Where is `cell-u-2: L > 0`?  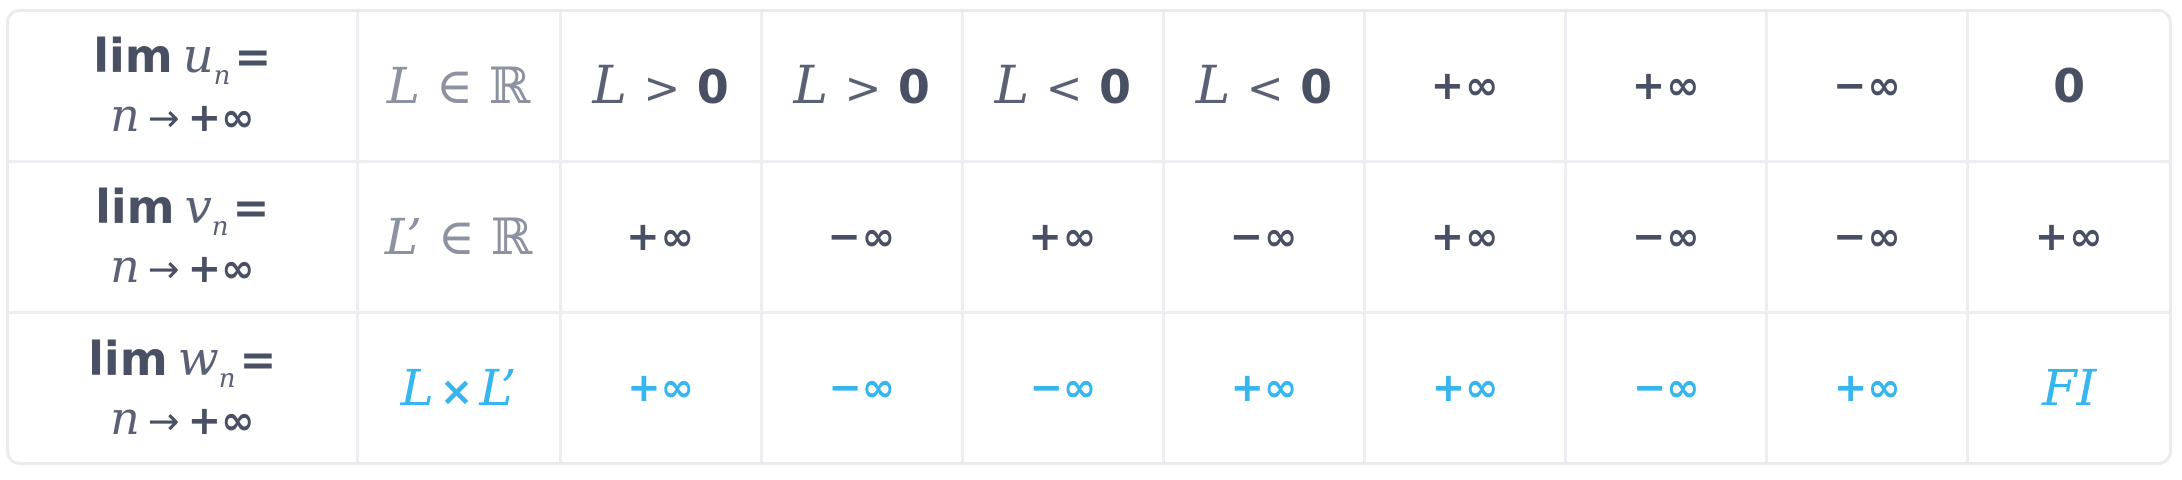
cell-u-2: L > 0 is located at coordinates (861, 87).